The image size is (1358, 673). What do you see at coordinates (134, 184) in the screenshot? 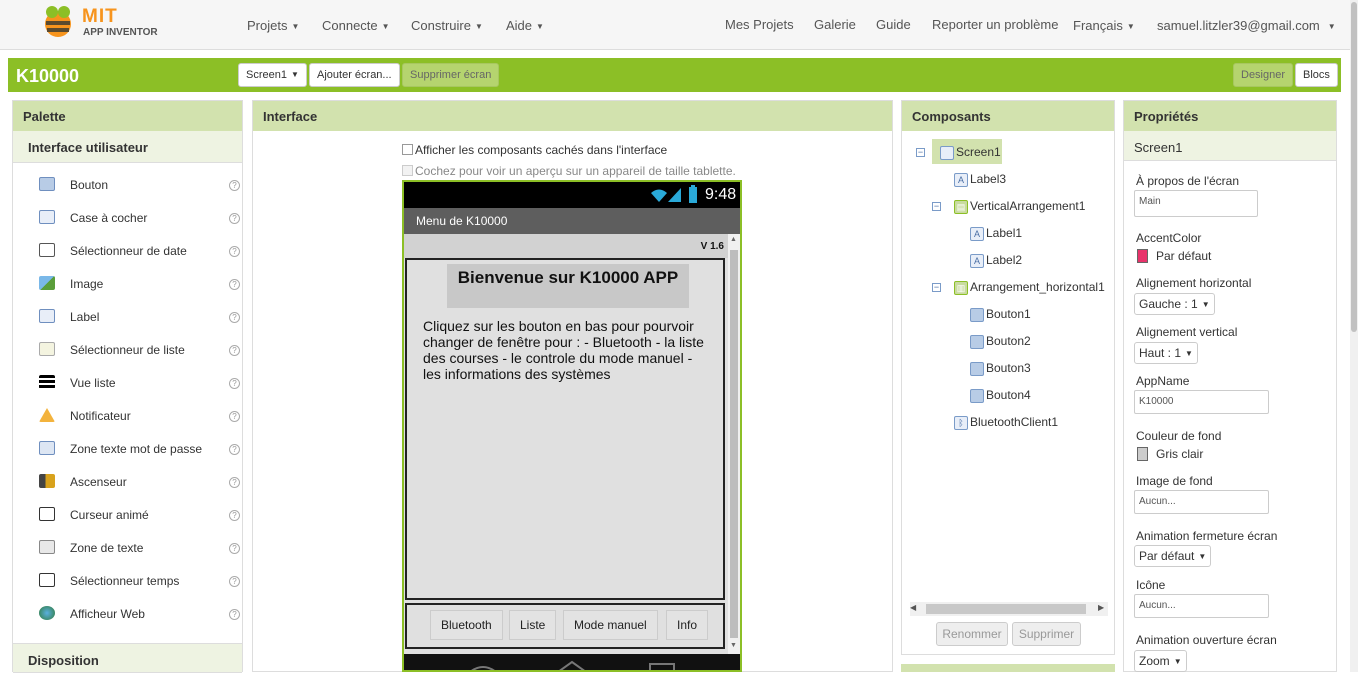
I see `palette-item-button: Bouton?` at bounding box center [134, 184].